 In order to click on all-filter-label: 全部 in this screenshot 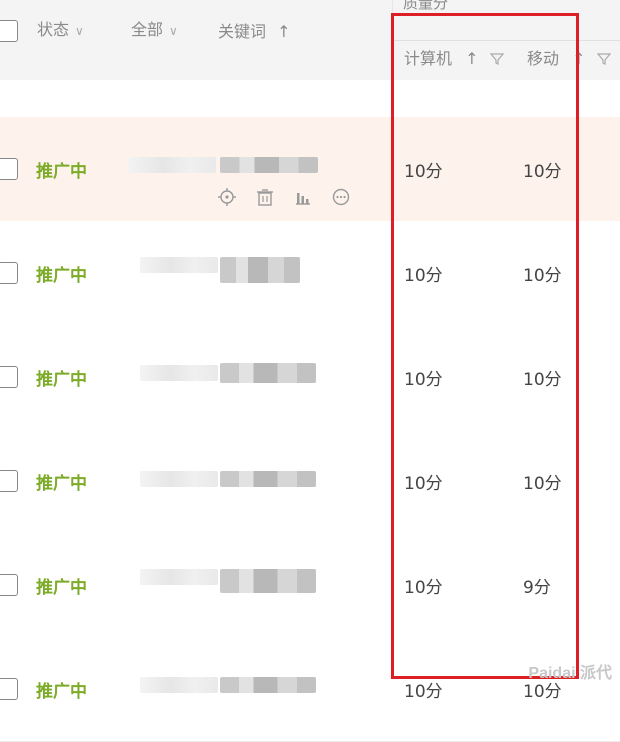, I will do `click(147, 29)`.